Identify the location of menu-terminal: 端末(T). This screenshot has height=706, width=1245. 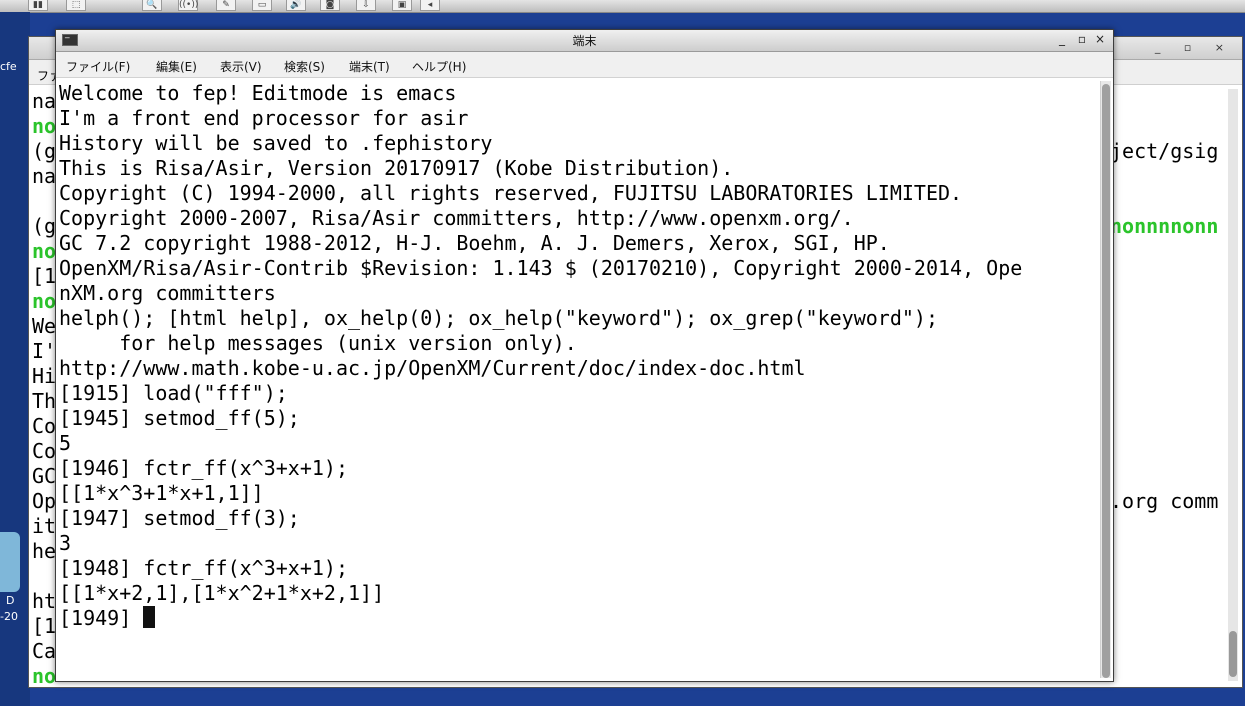
(369, 66).